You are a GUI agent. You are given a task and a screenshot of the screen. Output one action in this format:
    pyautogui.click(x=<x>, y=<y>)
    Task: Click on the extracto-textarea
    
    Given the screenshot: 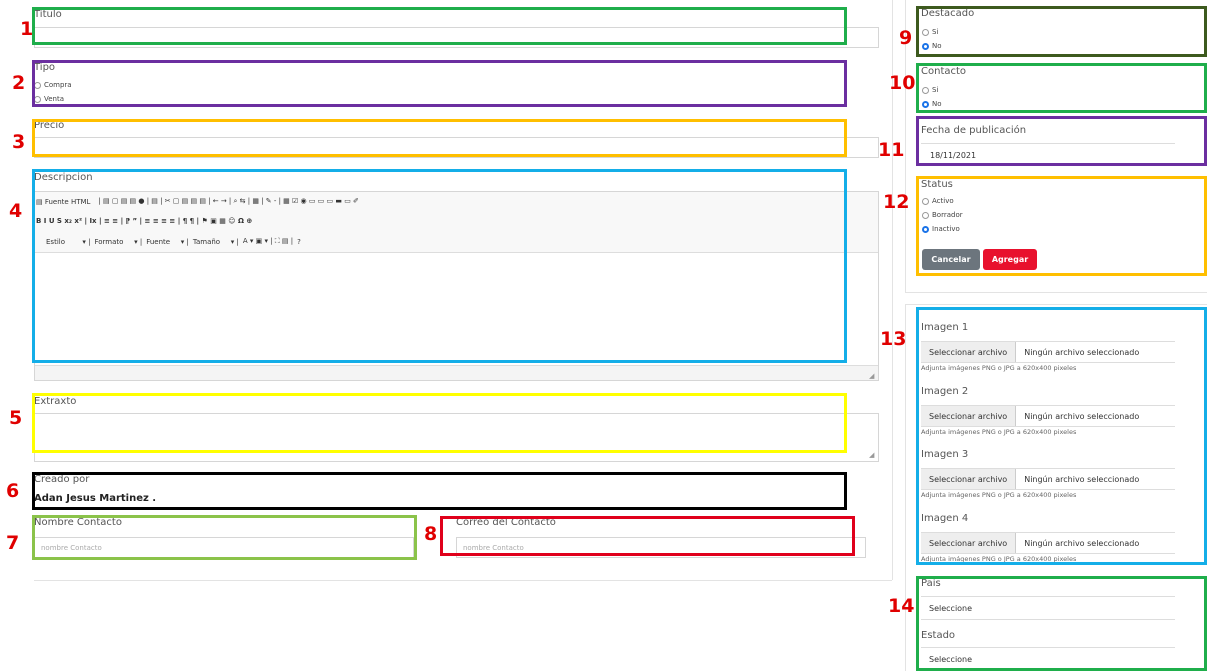 What is the action you would take?
    pyautogui.click(x=456, y=437)
    